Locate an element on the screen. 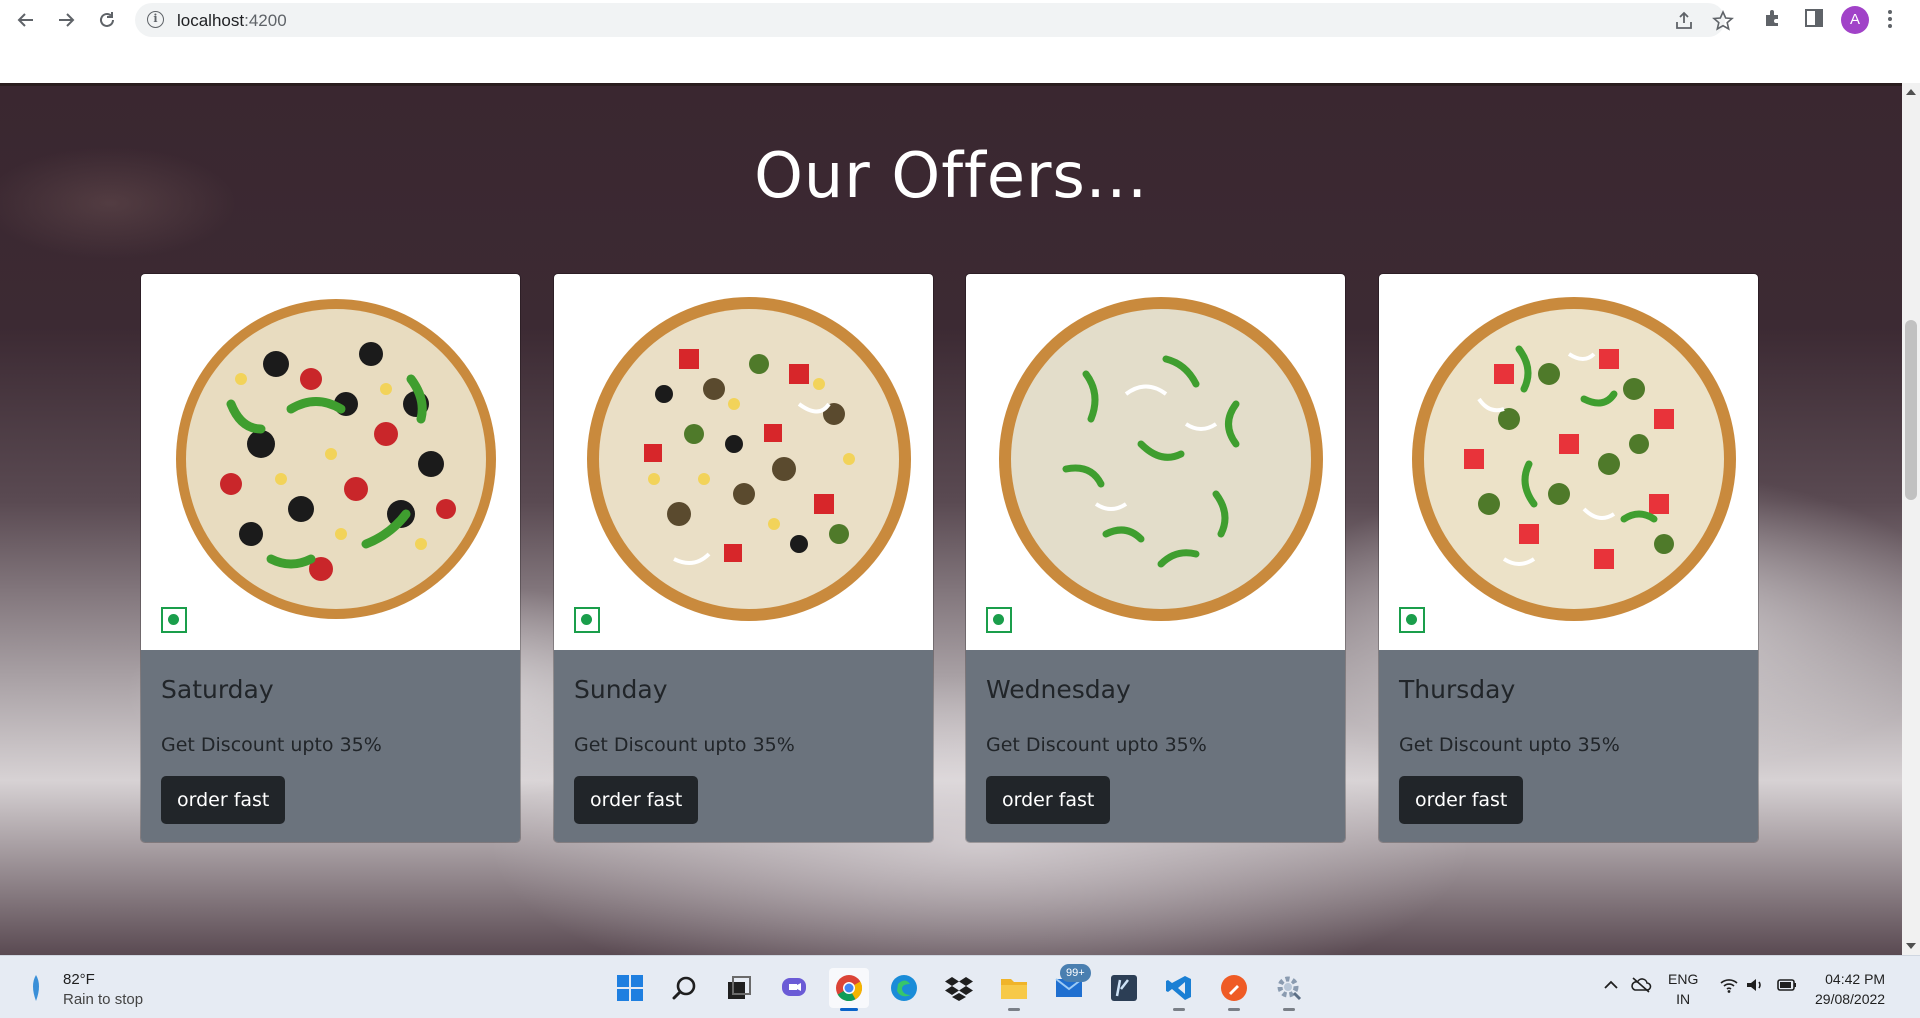 This screenshot has height=1018, width=1920. card-body: Sunday Get Discount upto 35% order fast is located at coordinates (743, 746).